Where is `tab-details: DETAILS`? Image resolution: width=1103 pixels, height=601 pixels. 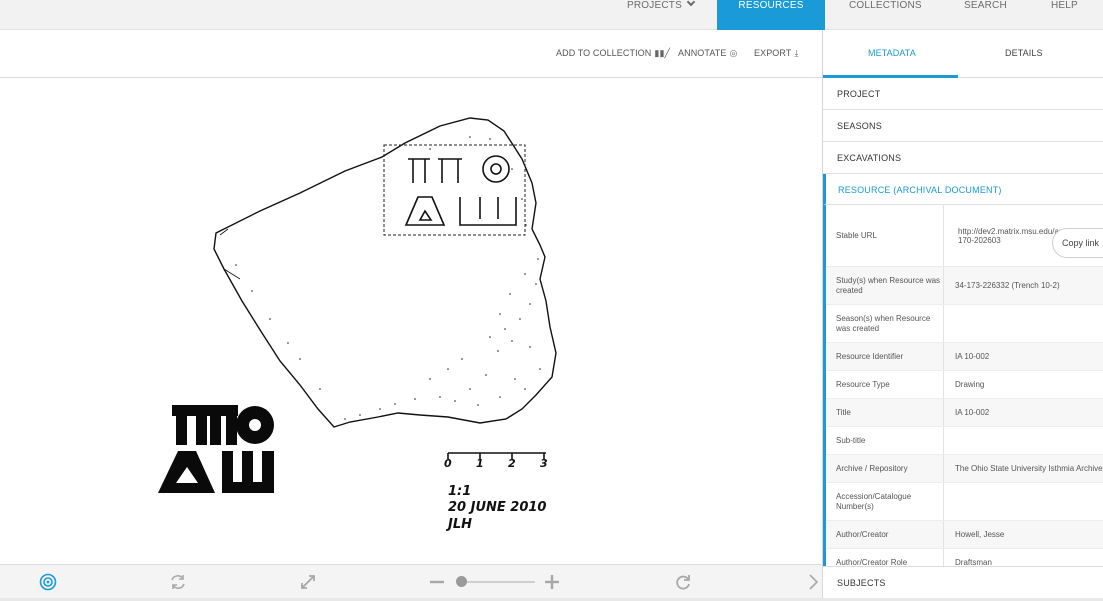 tab-details: DETAILS is located at coordinates (1024, 53).